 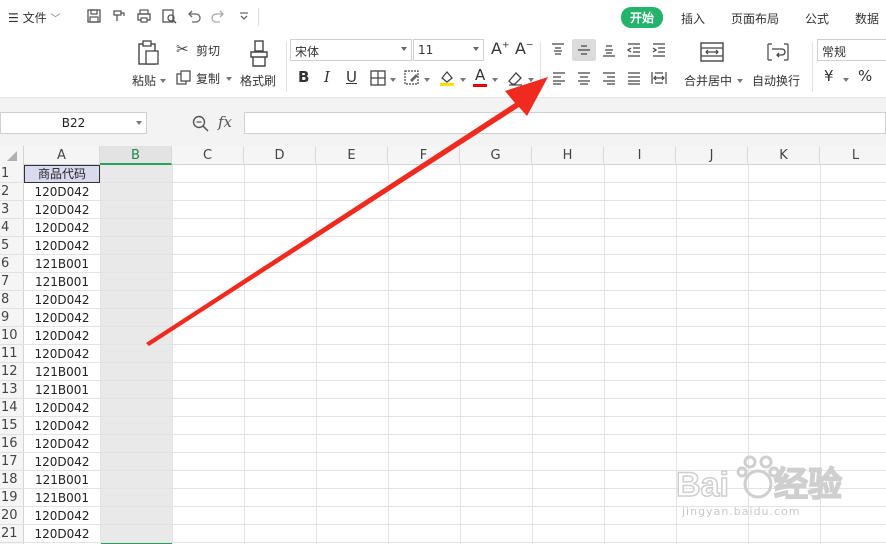 I want to click on merge-center-button: 合并居中, so click(x=713, y=66).